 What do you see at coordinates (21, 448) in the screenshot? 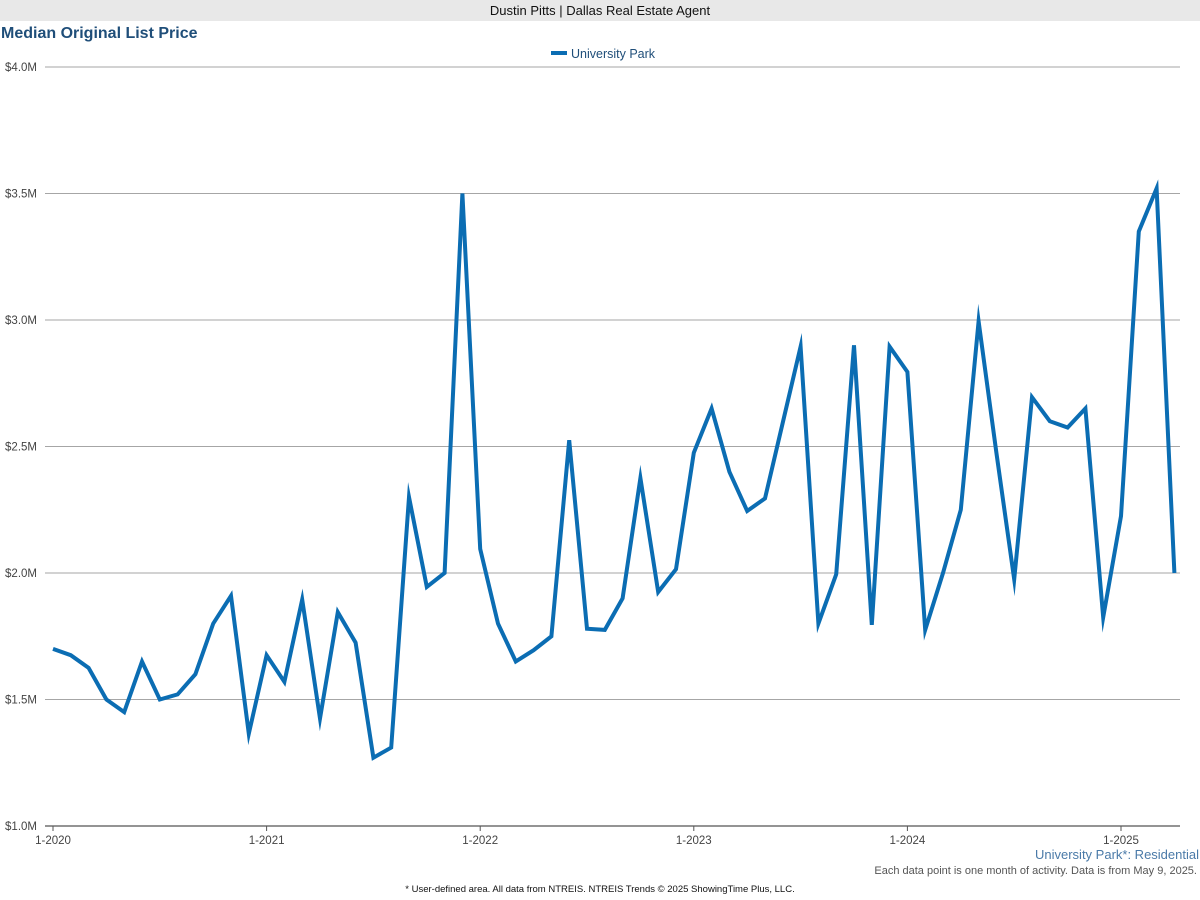
I see `y-tick-label: $2.5M` at bounding box center [21, 448].